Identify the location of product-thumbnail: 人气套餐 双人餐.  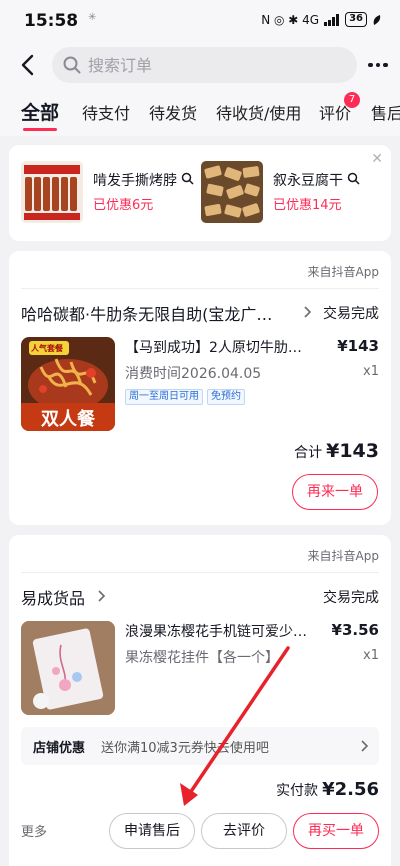
(68, 384).